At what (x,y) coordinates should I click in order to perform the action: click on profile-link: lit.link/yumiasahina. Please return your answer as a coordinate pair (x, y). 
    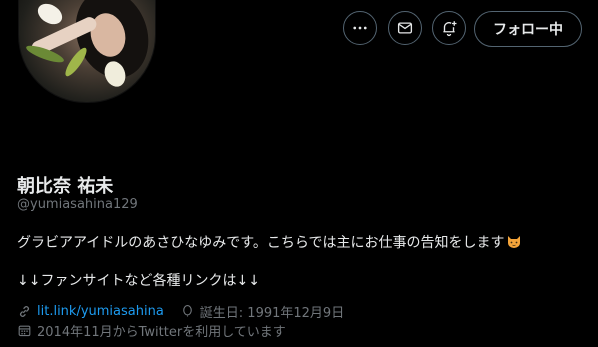
    Looking at the image, I should click on (100, 311).